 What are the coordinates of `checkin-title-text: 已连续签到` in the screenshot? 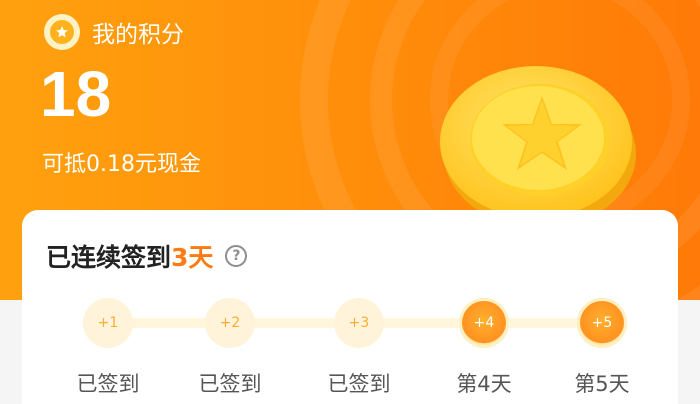 It's located at (109, 257).